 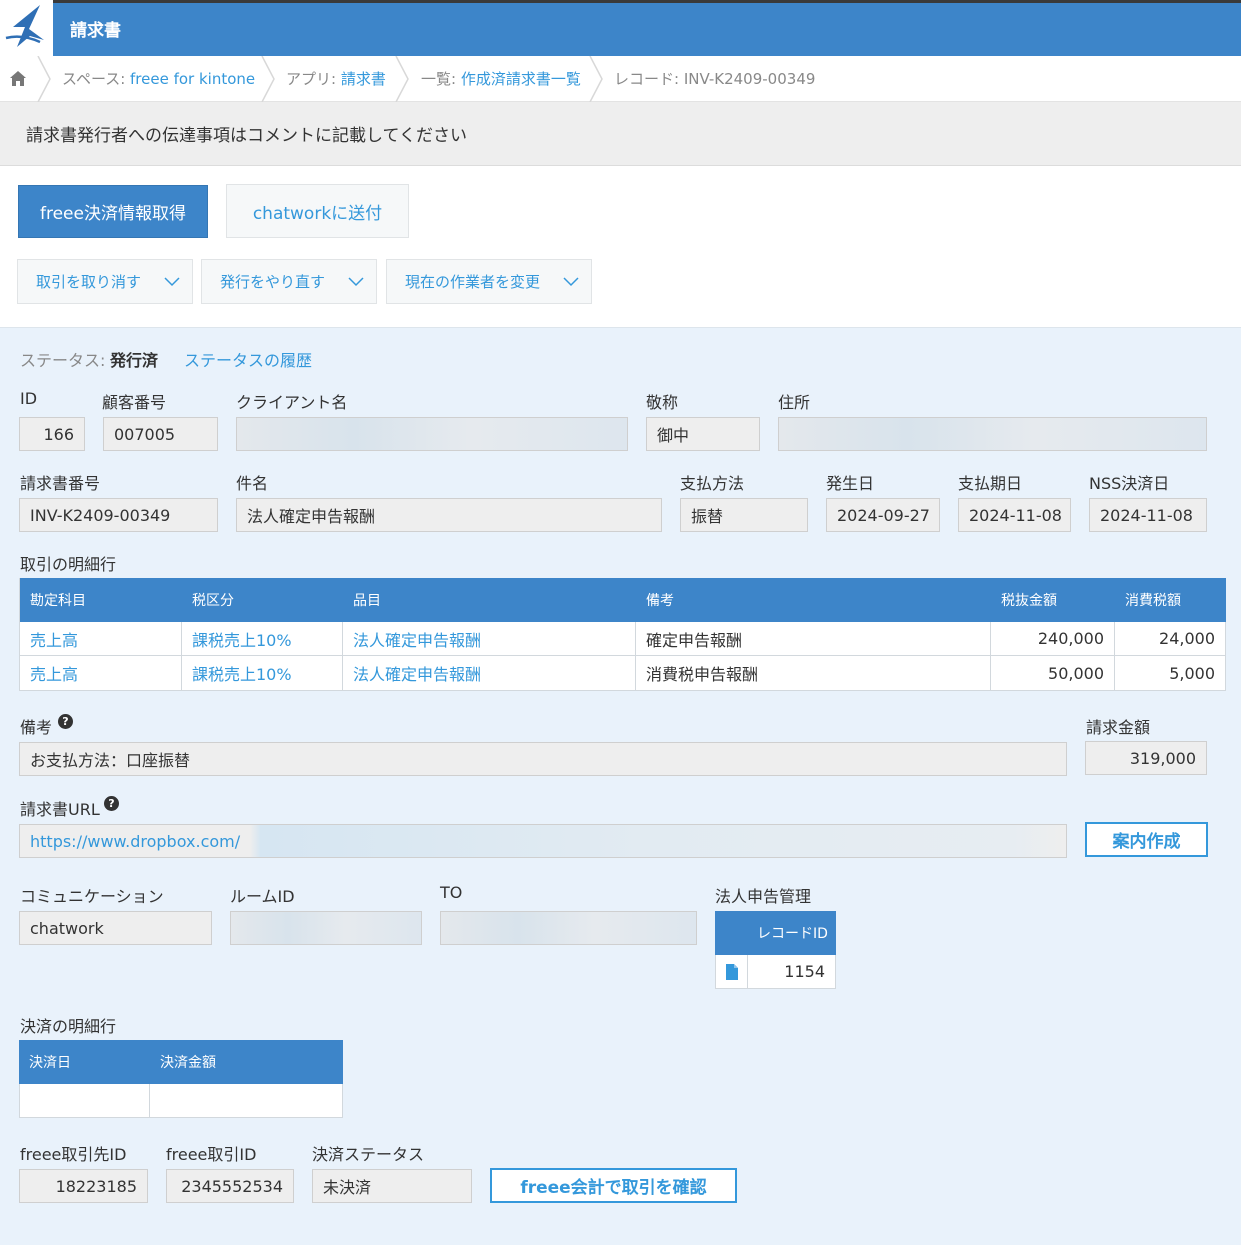 I want to click on nss-date-label: NSS決済日, so click(x=1129, y=483).